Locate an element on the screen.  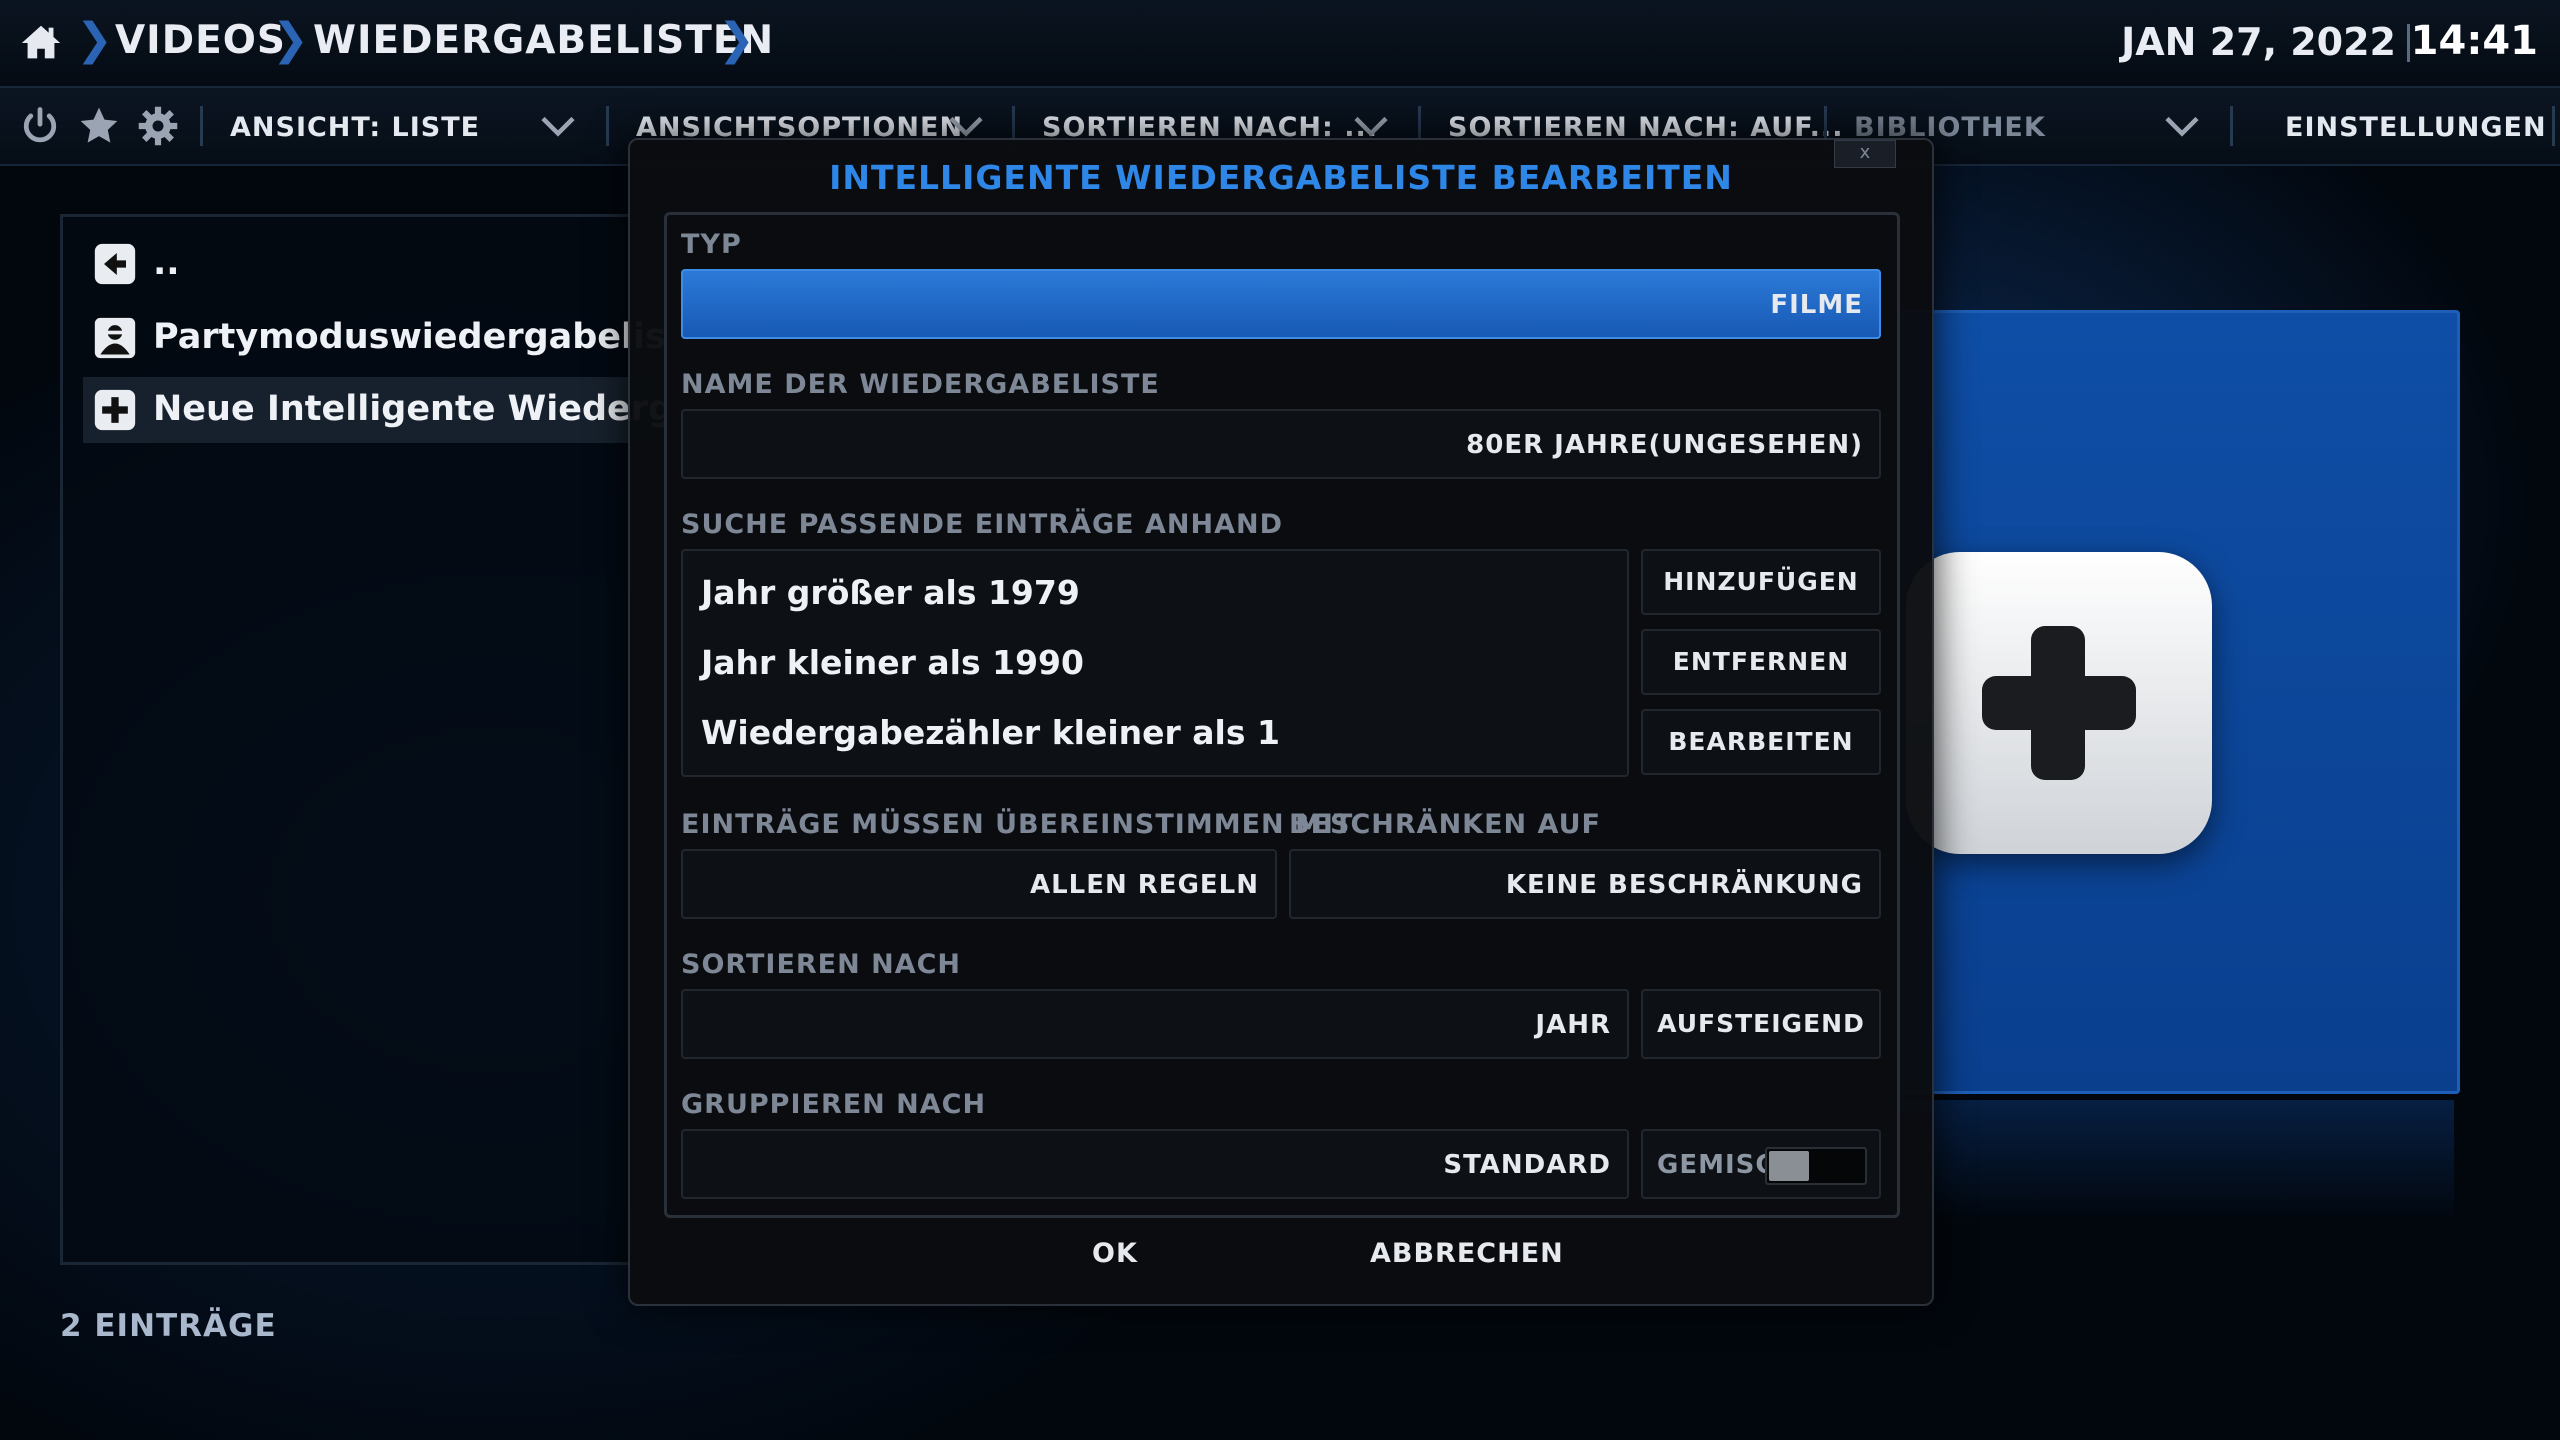
rule-item: Wiedergabezähler kleiner als 1 is located at coordinates (990, 732).